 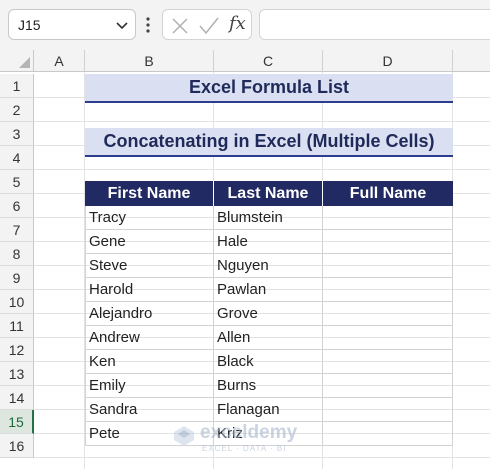 What do you see at coordinates (17, 182) in the screenshot?
I see `row-header-5: 5` at bounding box center [17, 182].